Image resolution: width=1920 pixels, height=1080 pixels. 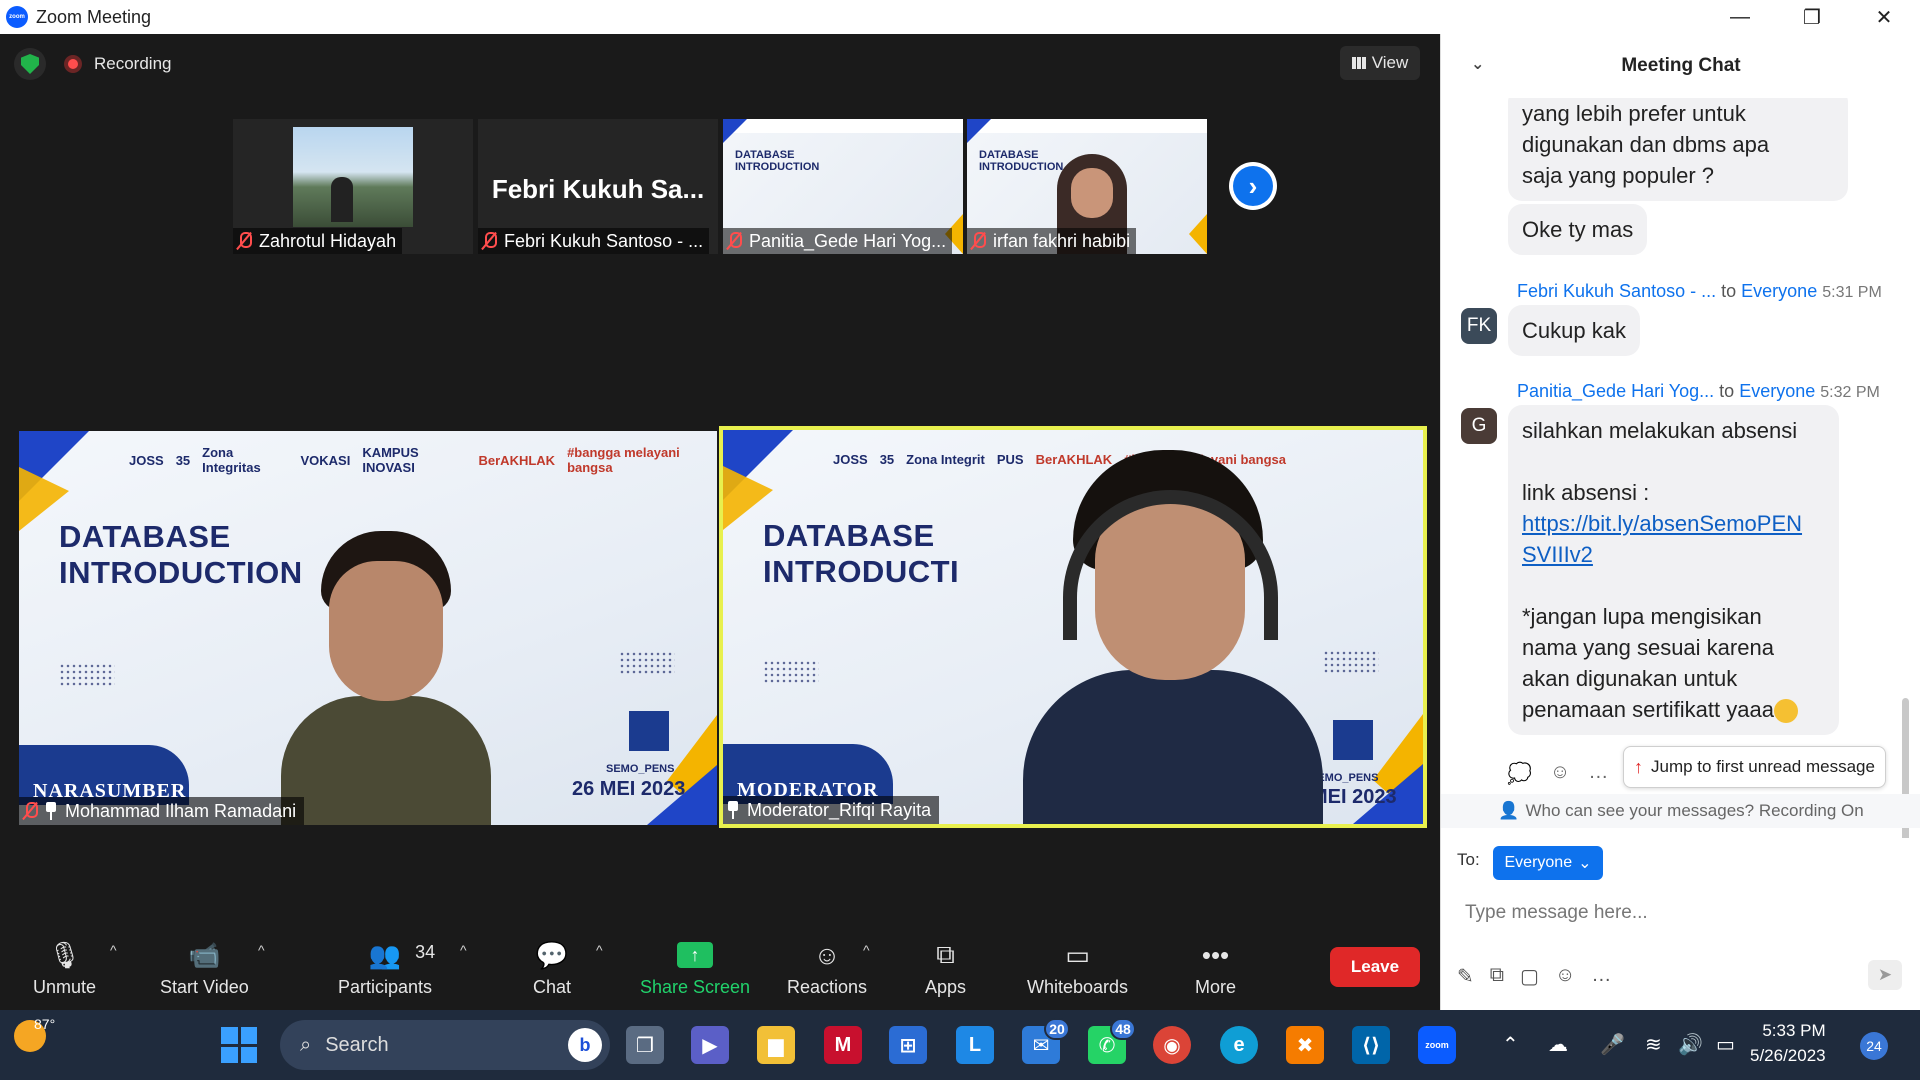 What do you see at coordinates (353, 186) in the screenshot?
I see `participant-thumbnail: Zahrotul Hidayah` at bounding box center [353, 186].